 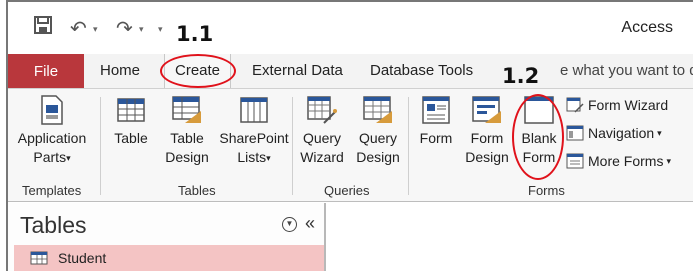 I want to click on sharepoint-lists-button: SharePoint Lists▾, so click(x=254, y=131).